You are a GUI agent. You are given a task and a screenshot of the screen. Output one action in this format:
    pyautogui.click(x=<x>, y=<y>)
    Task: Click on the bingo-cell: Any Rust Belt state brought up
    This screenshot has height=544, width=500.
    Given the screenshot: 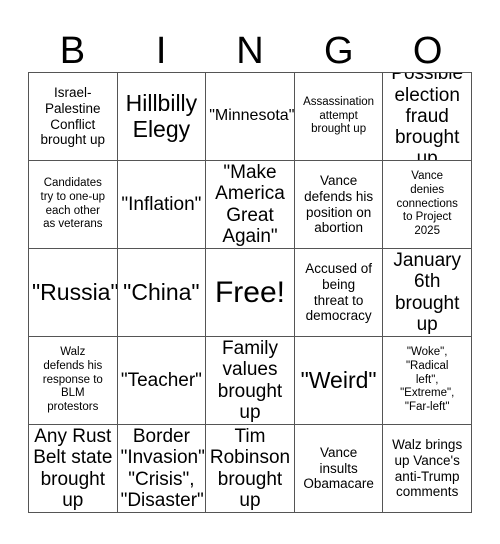 What is the action you would take?
    pyautogui.click(x=73, y=469)
    